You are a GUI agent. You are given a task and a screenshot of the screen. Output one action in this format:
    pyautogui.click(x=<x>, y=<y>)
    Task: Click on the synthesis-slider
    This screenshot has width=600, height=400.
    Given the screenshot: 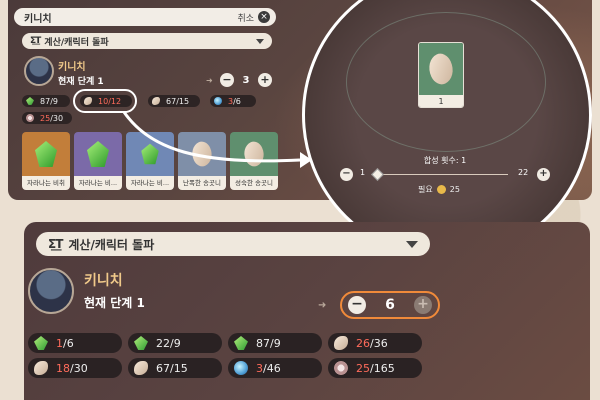 What is the action you would take?
    pyautogui.click(x=443, y=174)
    